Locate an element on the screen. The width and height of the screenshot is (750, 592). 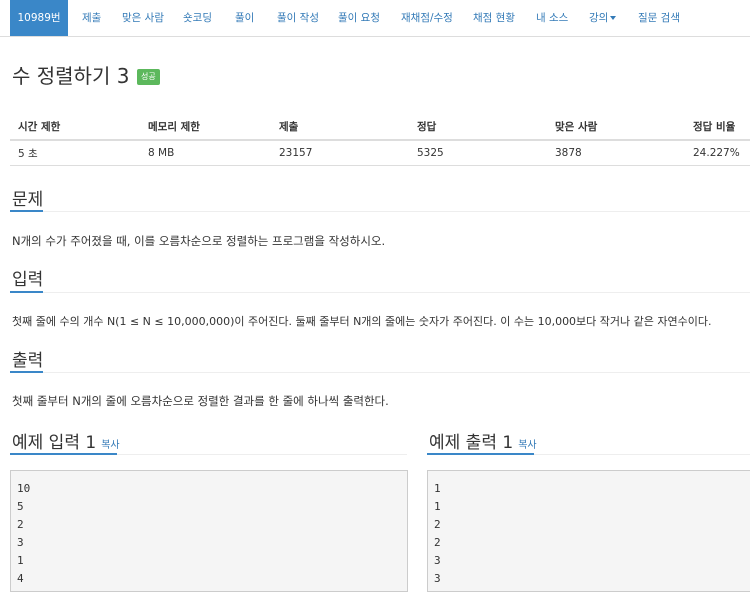
solvers-value: 3878 is located at coordinates (616, 153).